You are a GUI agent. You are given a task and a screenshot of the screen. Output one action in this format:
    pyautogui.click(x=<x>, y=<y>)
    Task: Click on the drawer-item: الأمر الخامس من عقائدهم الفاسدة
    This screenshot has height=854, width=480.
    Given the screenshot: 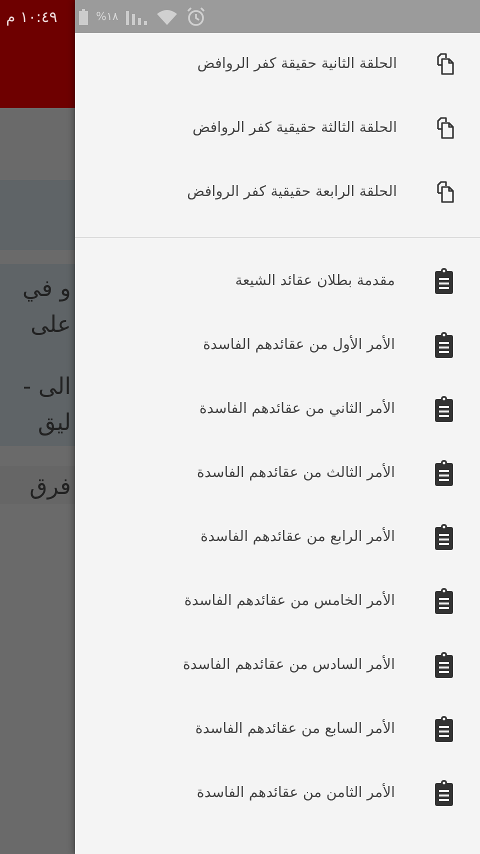 What is the action you would take?
    pyautogui.click(x=277, y=601)
    